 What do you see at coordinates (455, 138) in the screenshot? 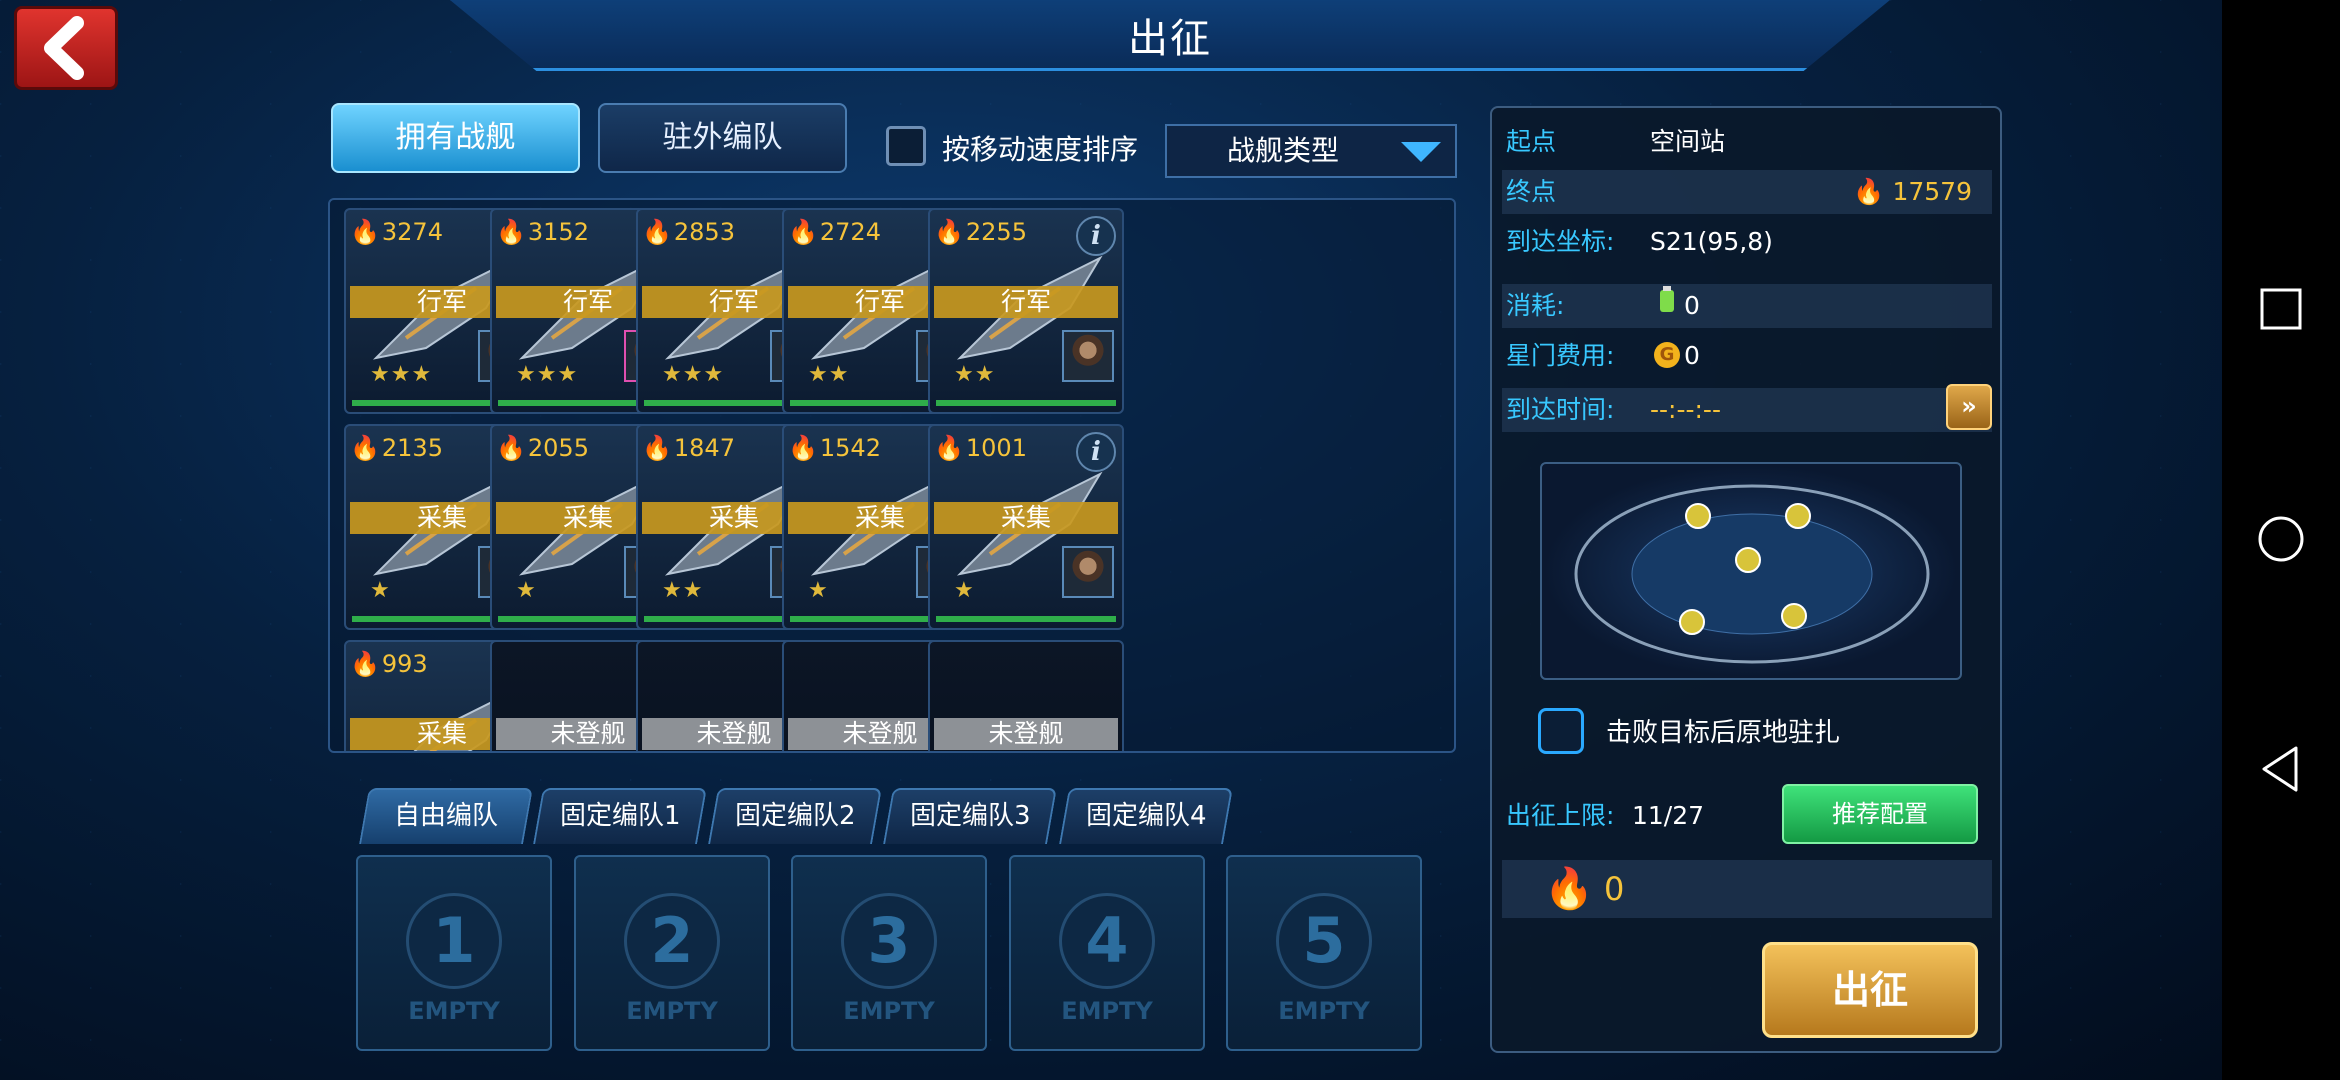
I see `tab-owned-ships: 拥有战舰` at bounding box center [455, 138].